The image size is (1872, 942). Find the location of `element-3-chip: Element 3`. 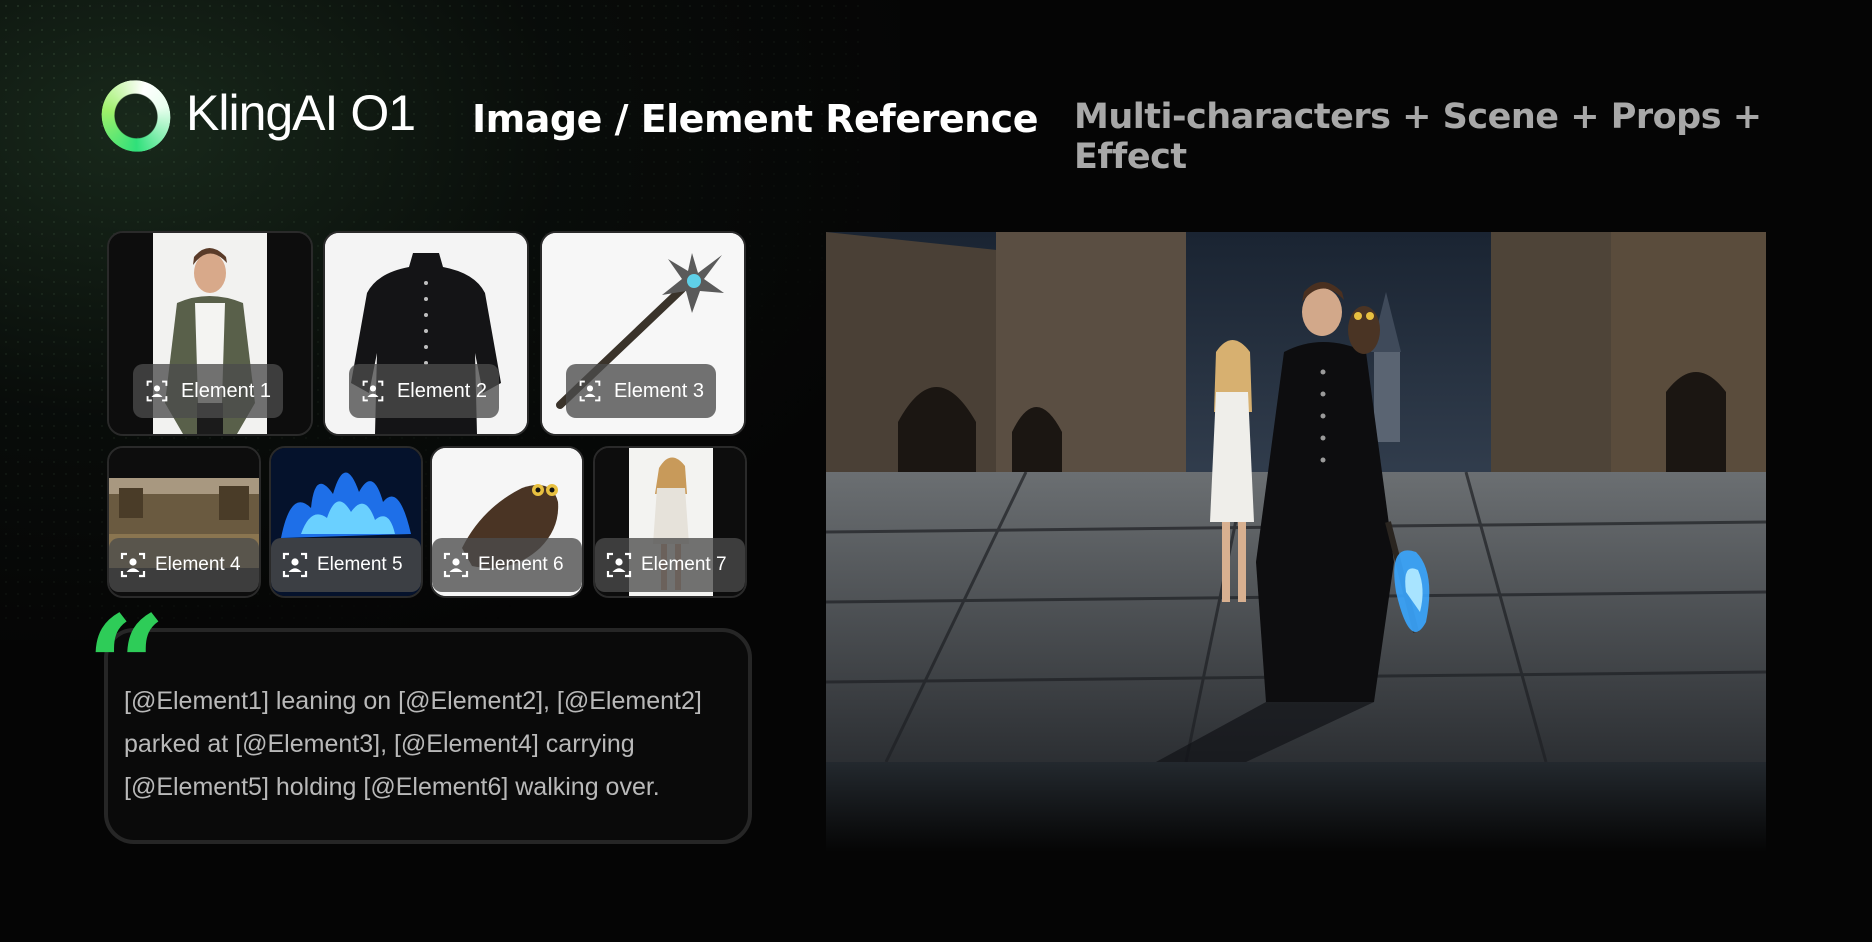

element-3-chip: Element 3 is located at coordinates (641, 391).